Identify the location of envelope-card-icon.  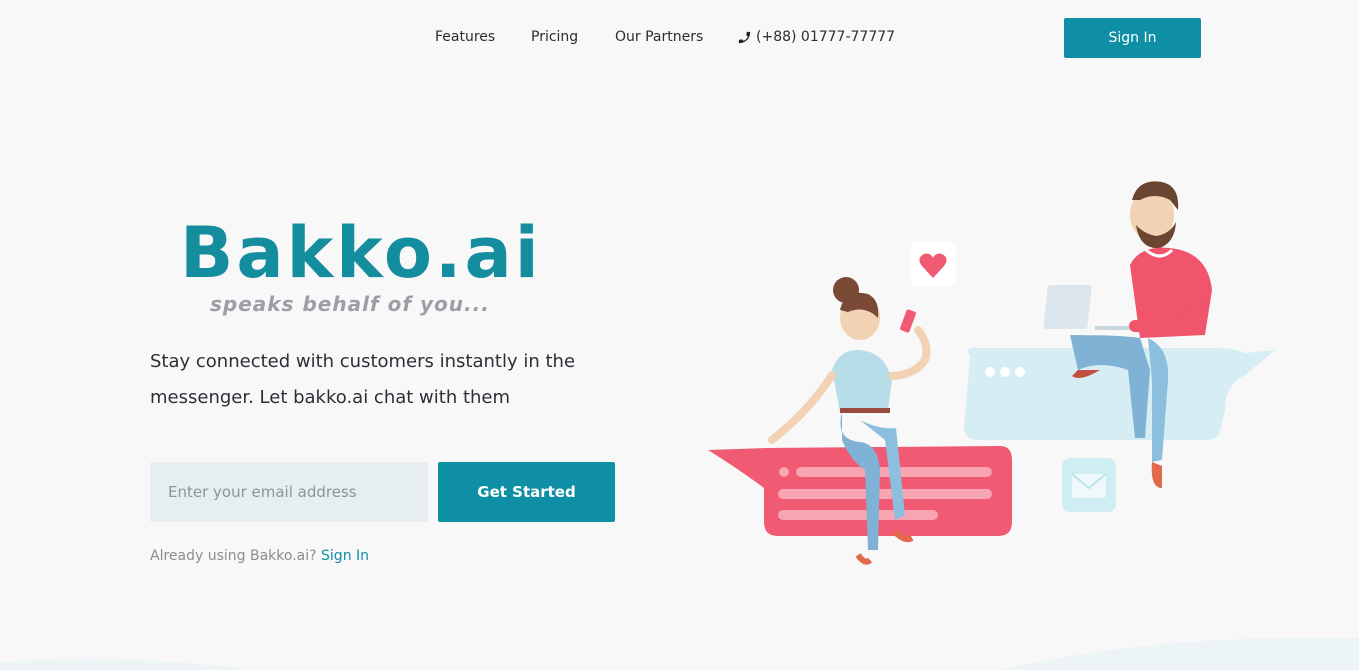
(1089, 485).